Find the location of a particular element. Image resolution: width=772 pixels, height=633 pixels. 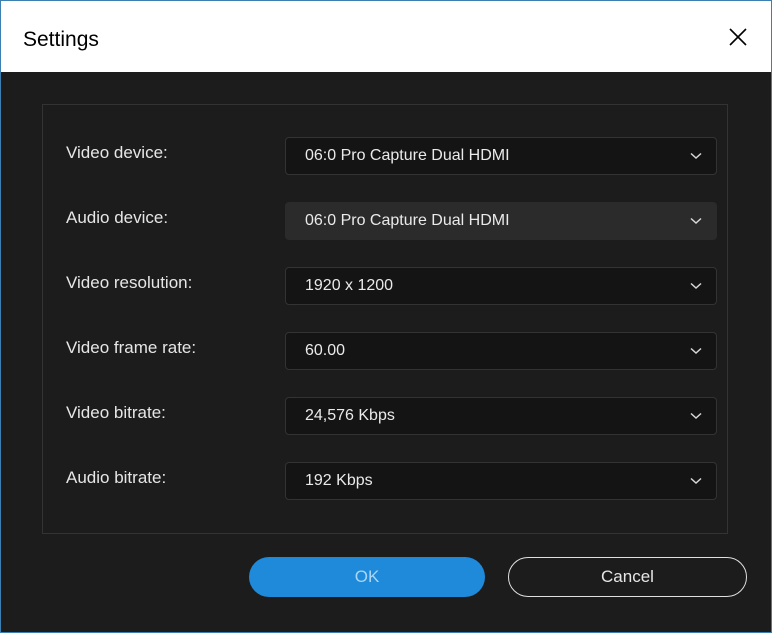

video-bitrate-select: 24,576 Kbps is located at coordinates (501, 416).